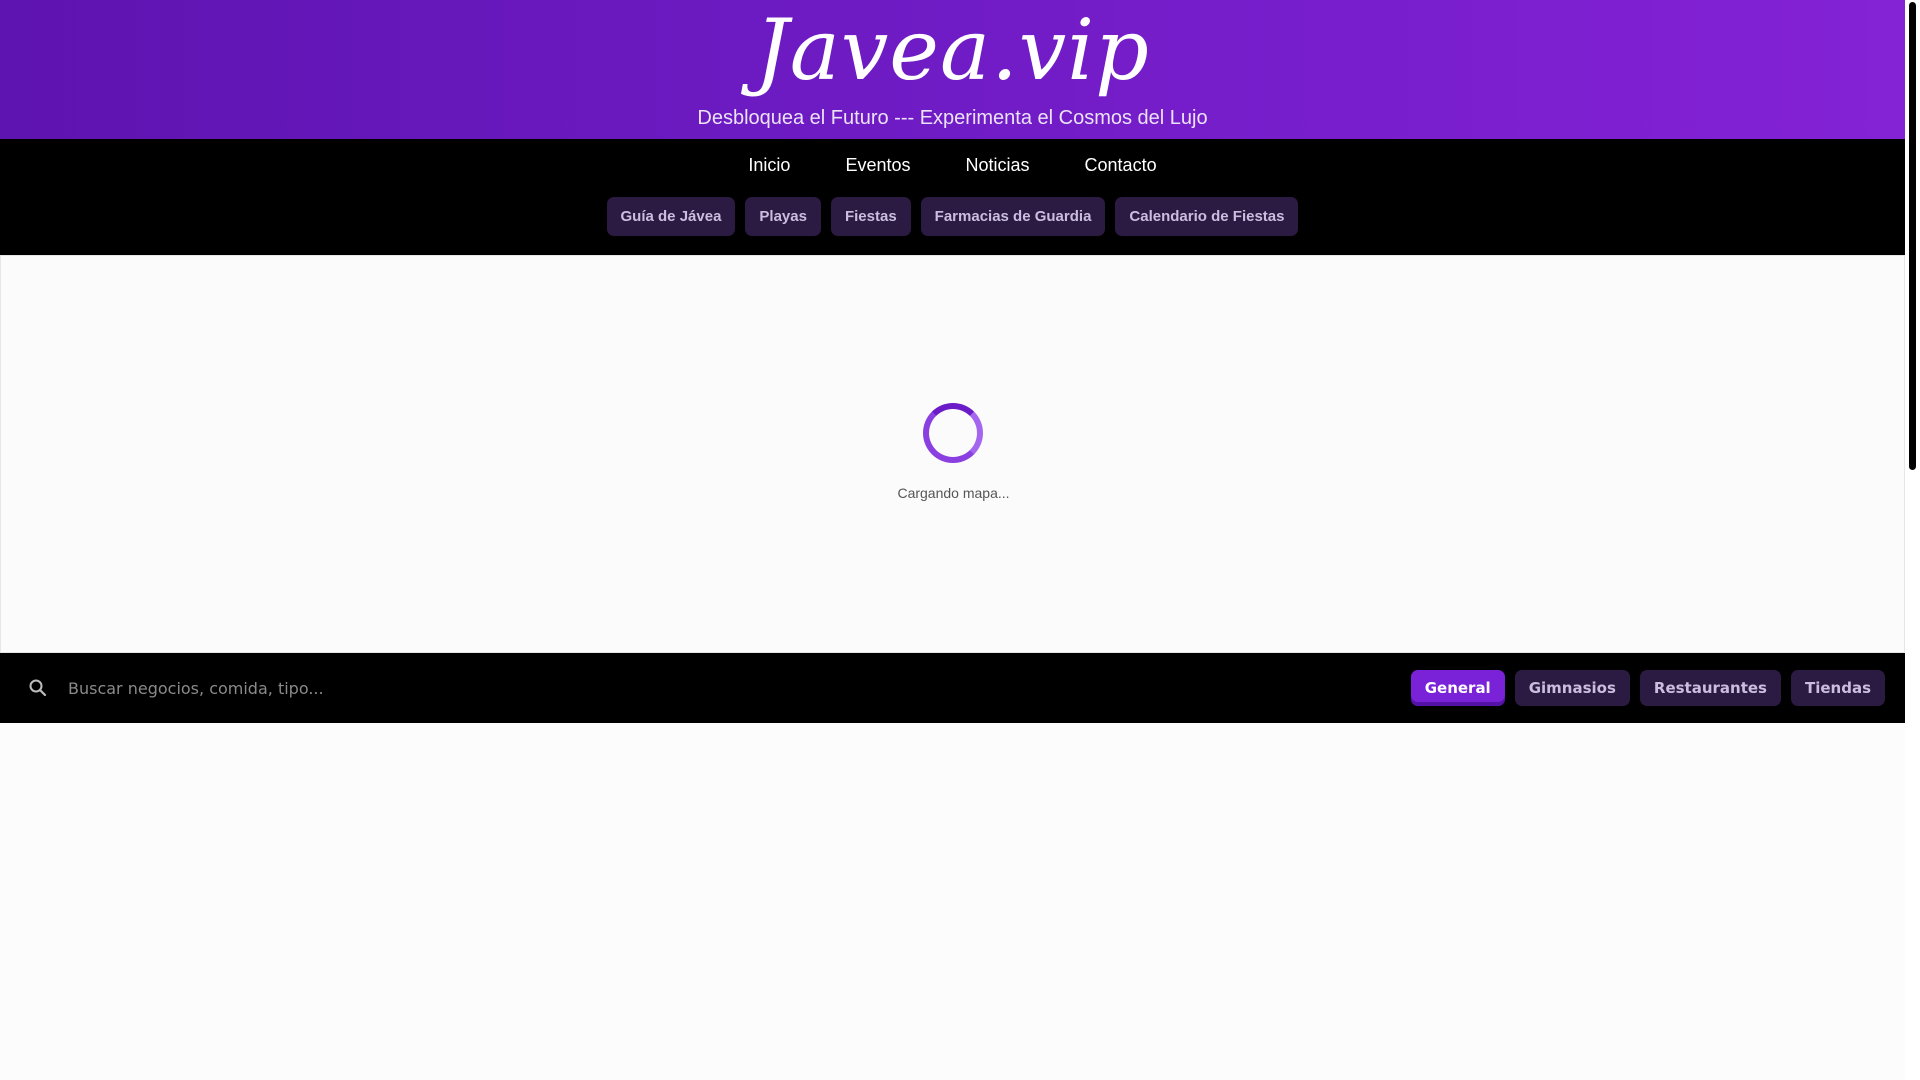  I want to click on search-bar: General Gimnasios Restaurantes Tiendas, so click(952, 688).